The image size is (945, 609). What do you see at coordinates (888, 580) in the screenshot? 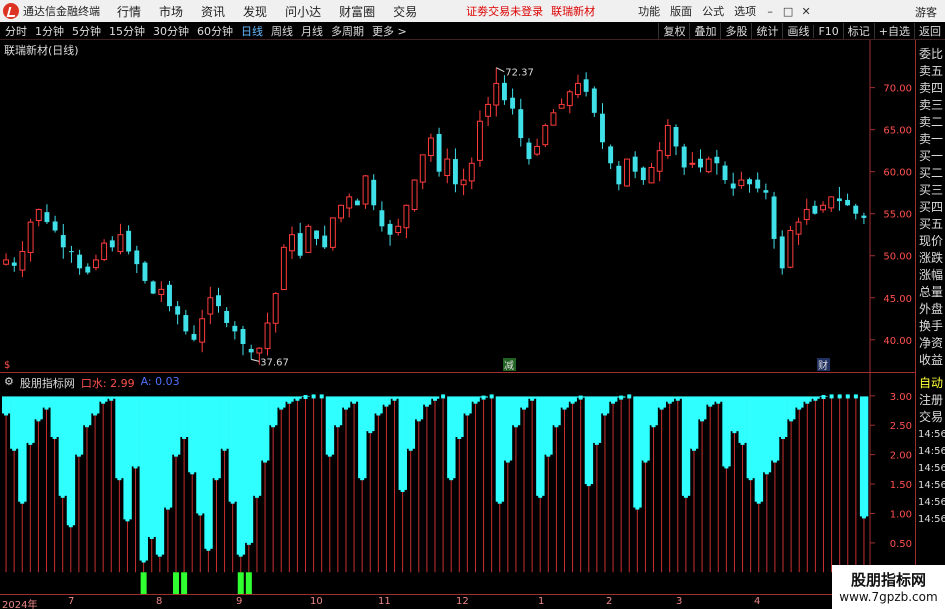
I see `watermark-line1: 股朋指标网` at bounding box center [888, 580].